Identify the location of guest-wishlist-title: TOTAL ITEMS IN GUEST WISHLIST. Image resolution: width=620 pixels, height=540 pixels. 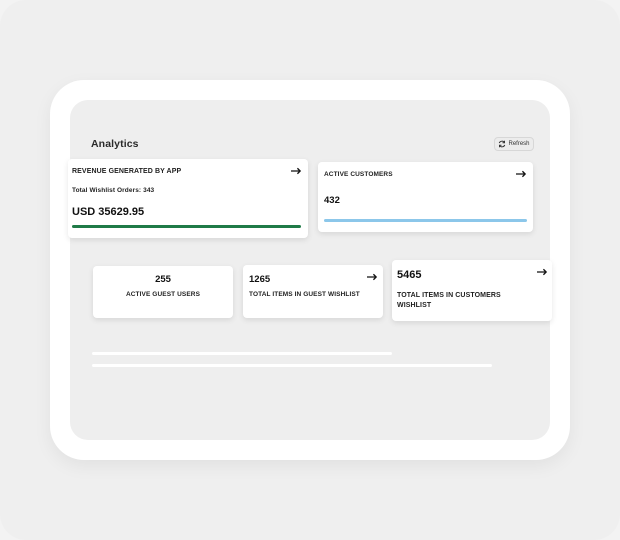
(304, 294).